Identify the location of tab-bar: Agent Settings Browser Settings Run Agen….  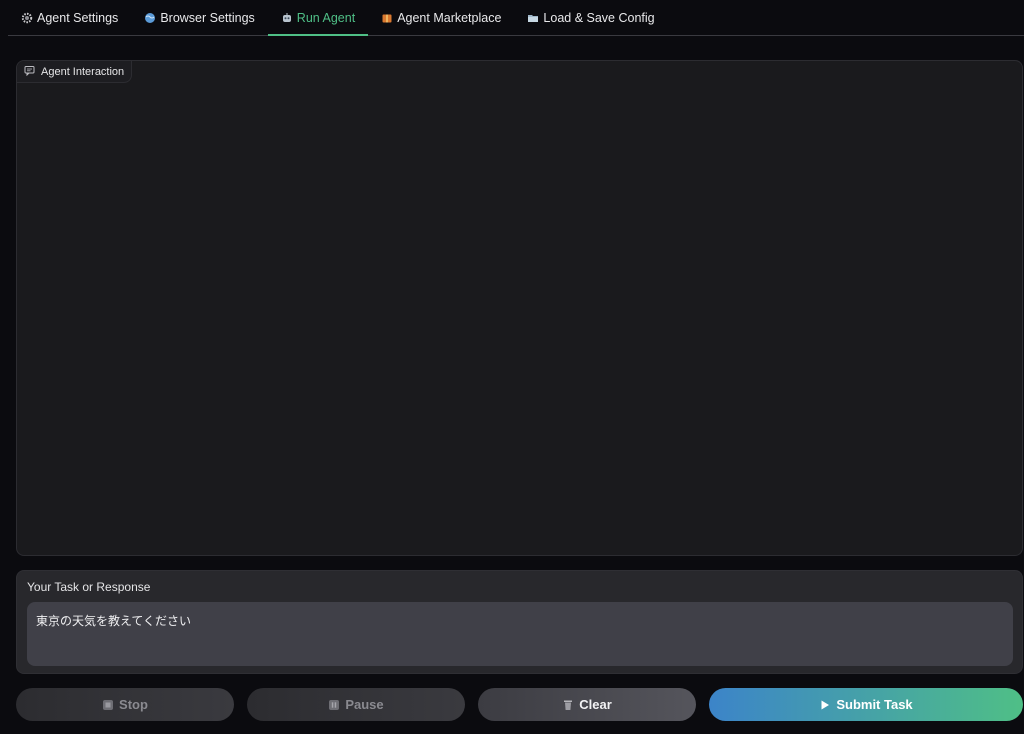
(516, 18).